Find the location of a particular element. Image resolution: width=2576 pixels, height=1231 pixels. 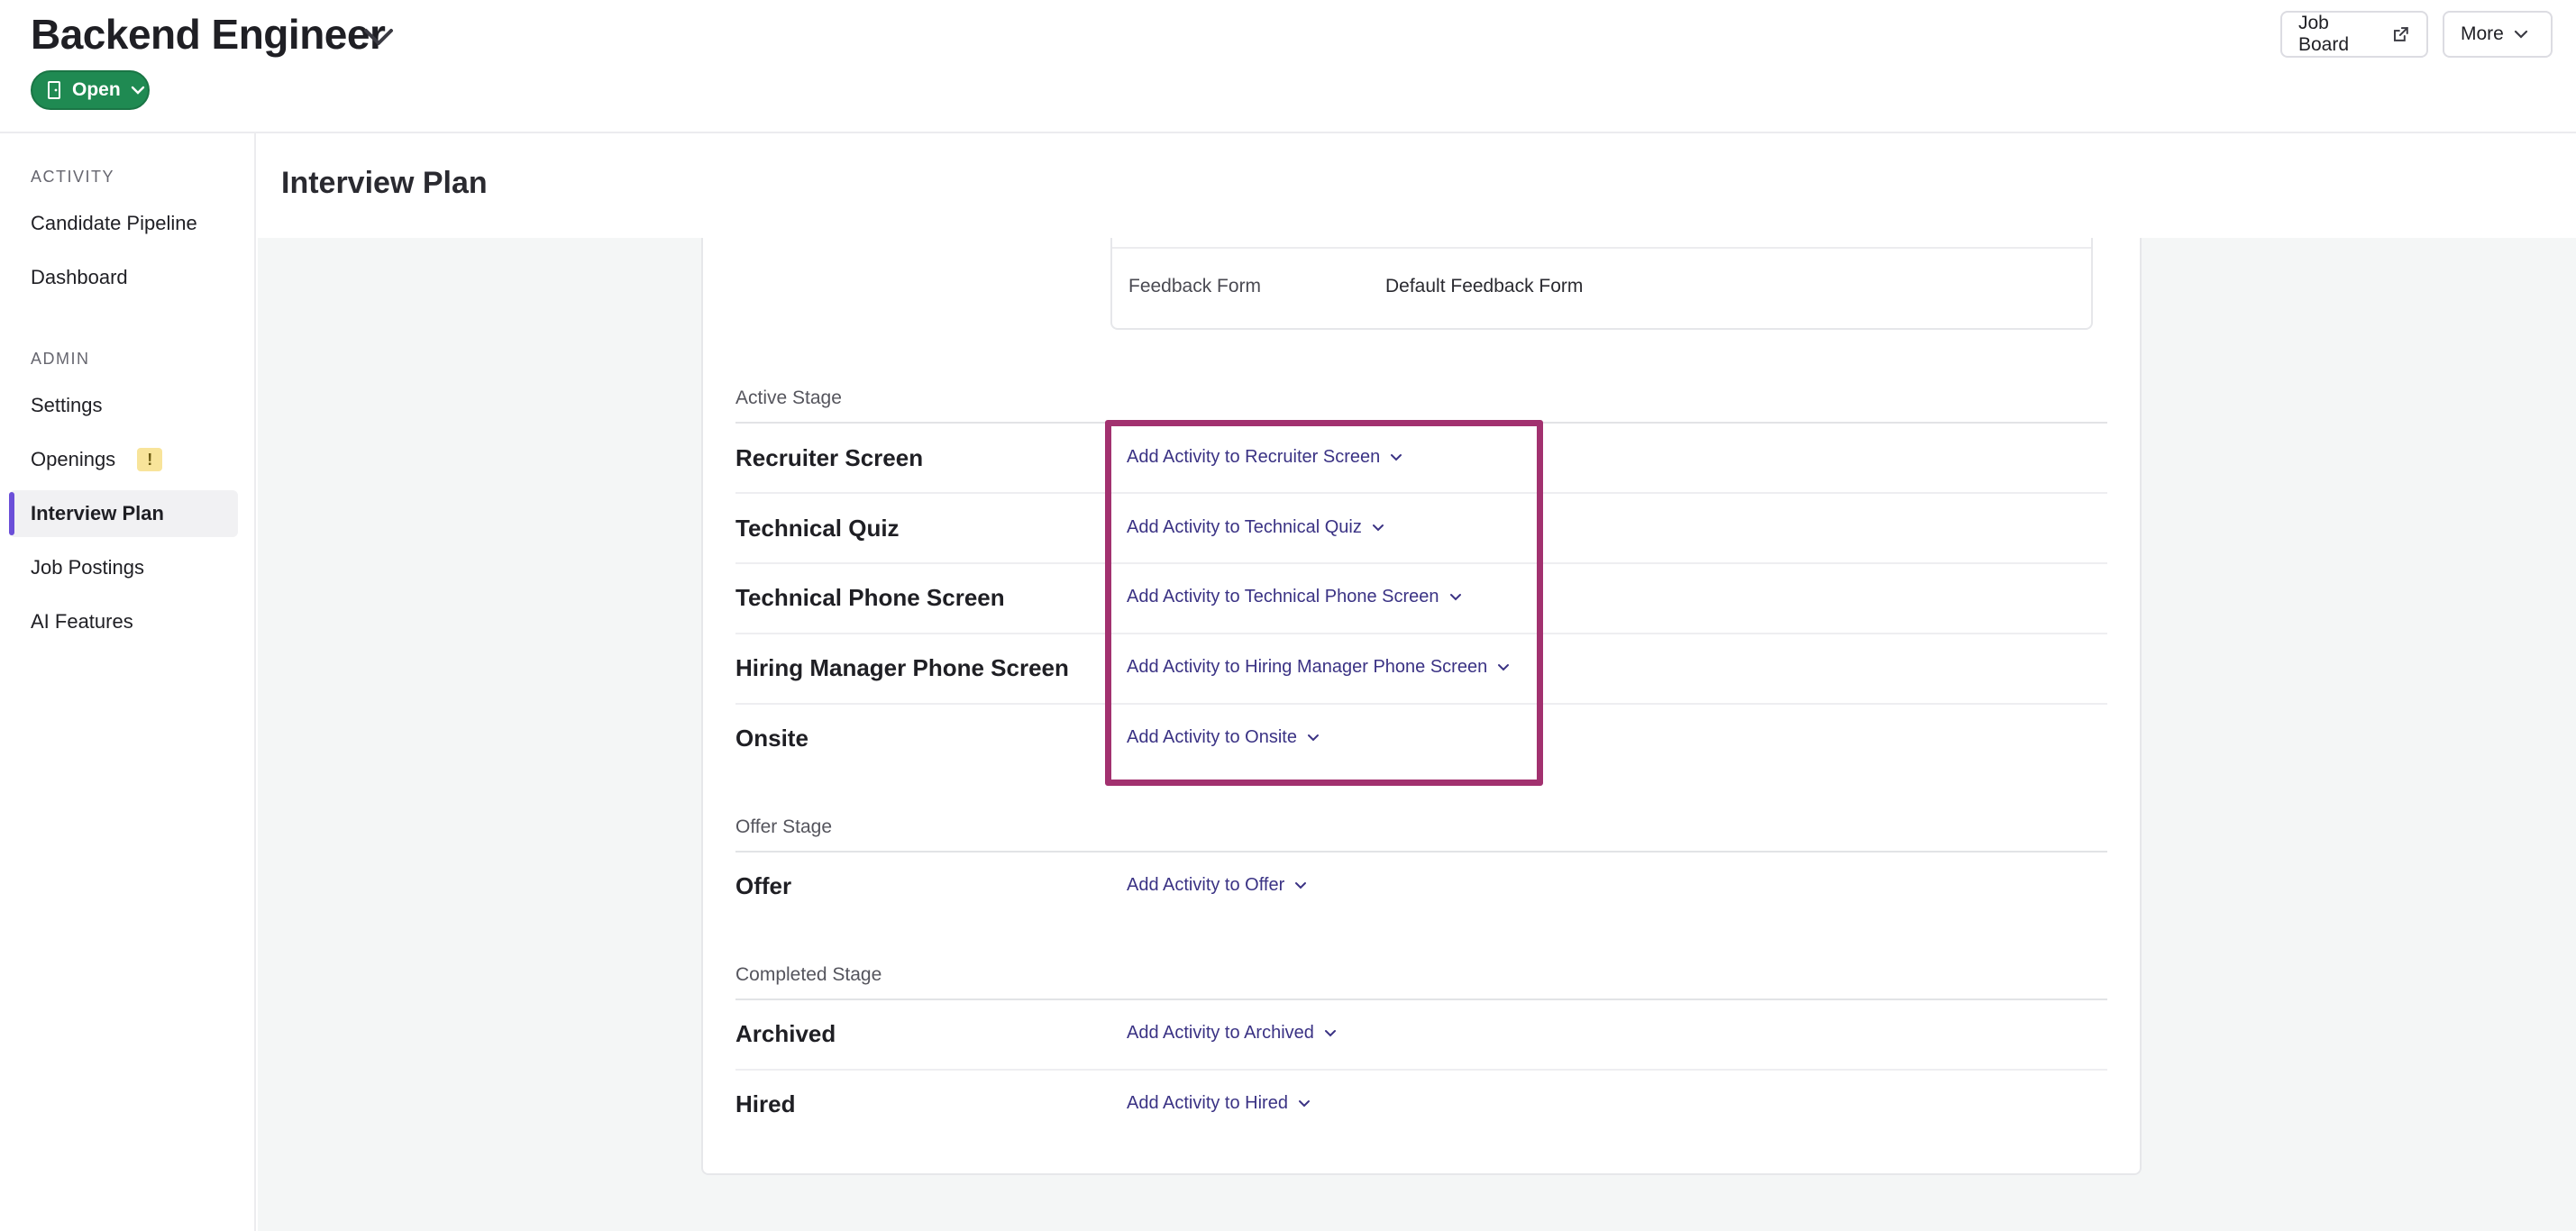

add-activity-label: Add Activity to Archived is located at coordinates (1220, 1033).